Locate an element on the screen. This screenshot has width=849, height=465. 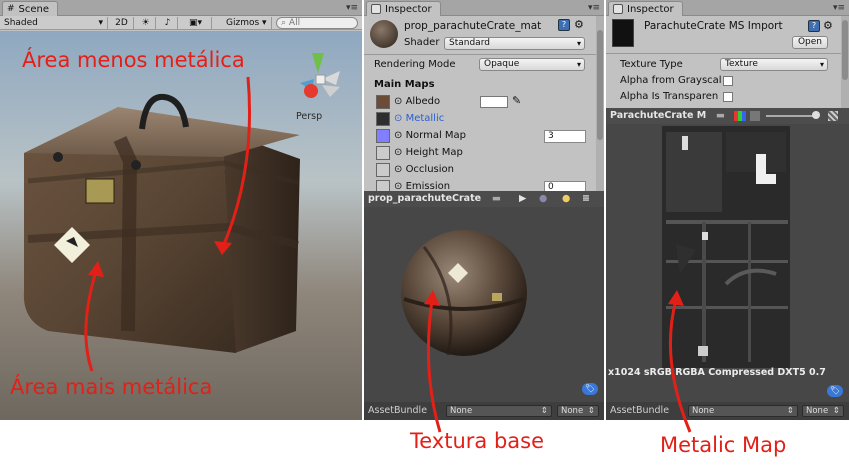
alpha-grayscale-label: Alpha from Grayscal is located at coordinates (671, 80).